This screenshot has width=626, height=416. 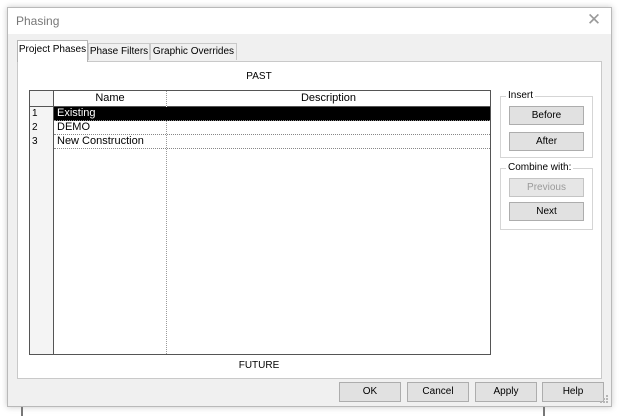 I want to click on selection-highlight, so click(x=272, y=114).